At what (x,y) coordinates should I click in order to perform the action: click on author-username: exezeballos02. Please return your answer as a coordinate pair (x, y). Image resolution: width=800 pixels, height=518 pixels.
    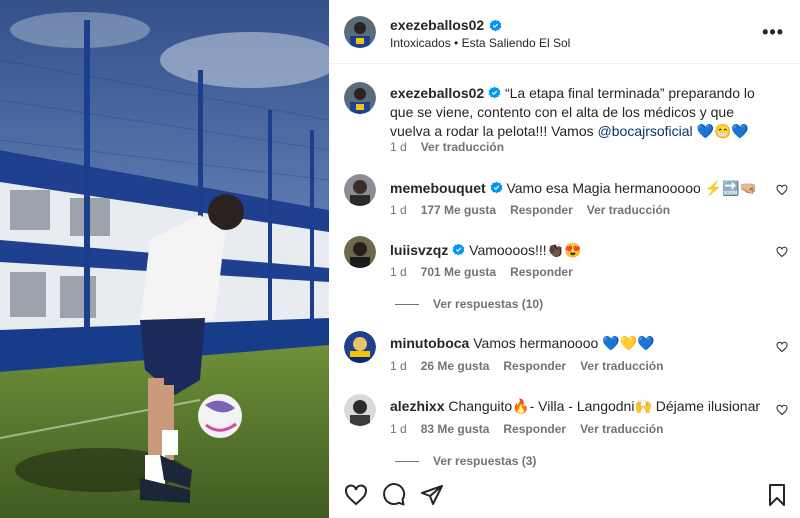
    Looking at the image, I should click on (437, 25).